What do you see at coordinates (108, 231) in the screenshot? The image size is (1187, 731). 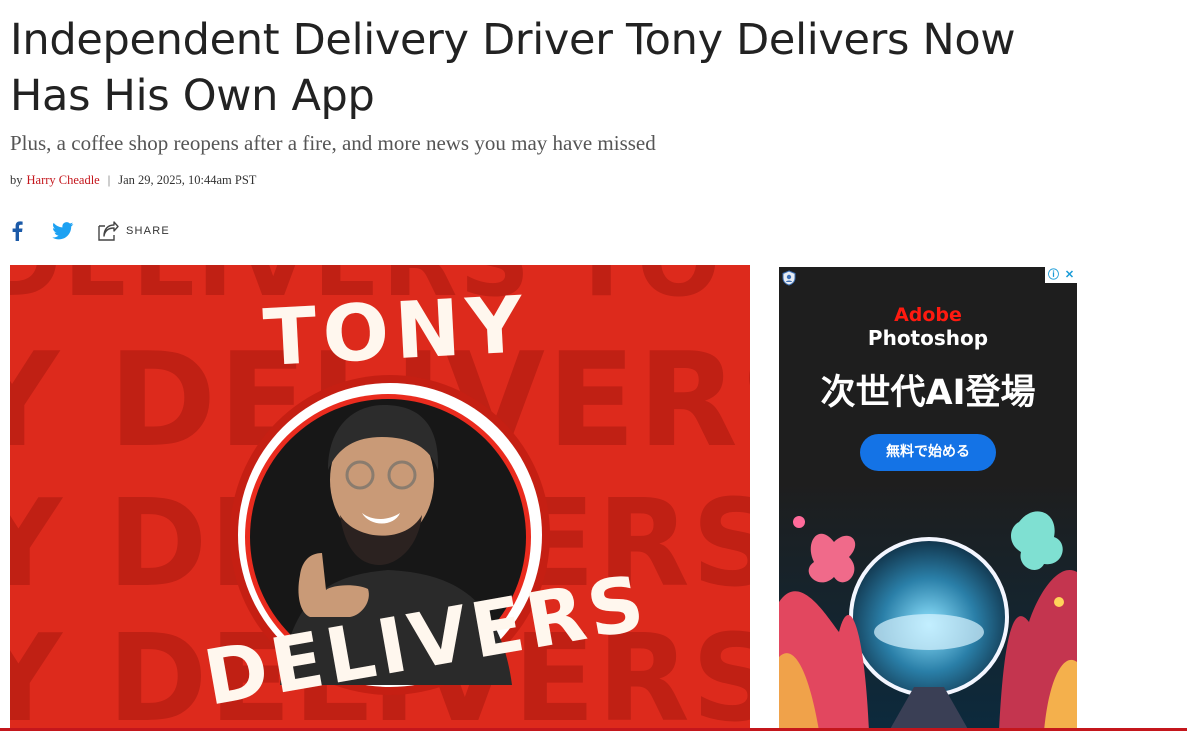 I see `share-icon` at bounding box center [108, 231].